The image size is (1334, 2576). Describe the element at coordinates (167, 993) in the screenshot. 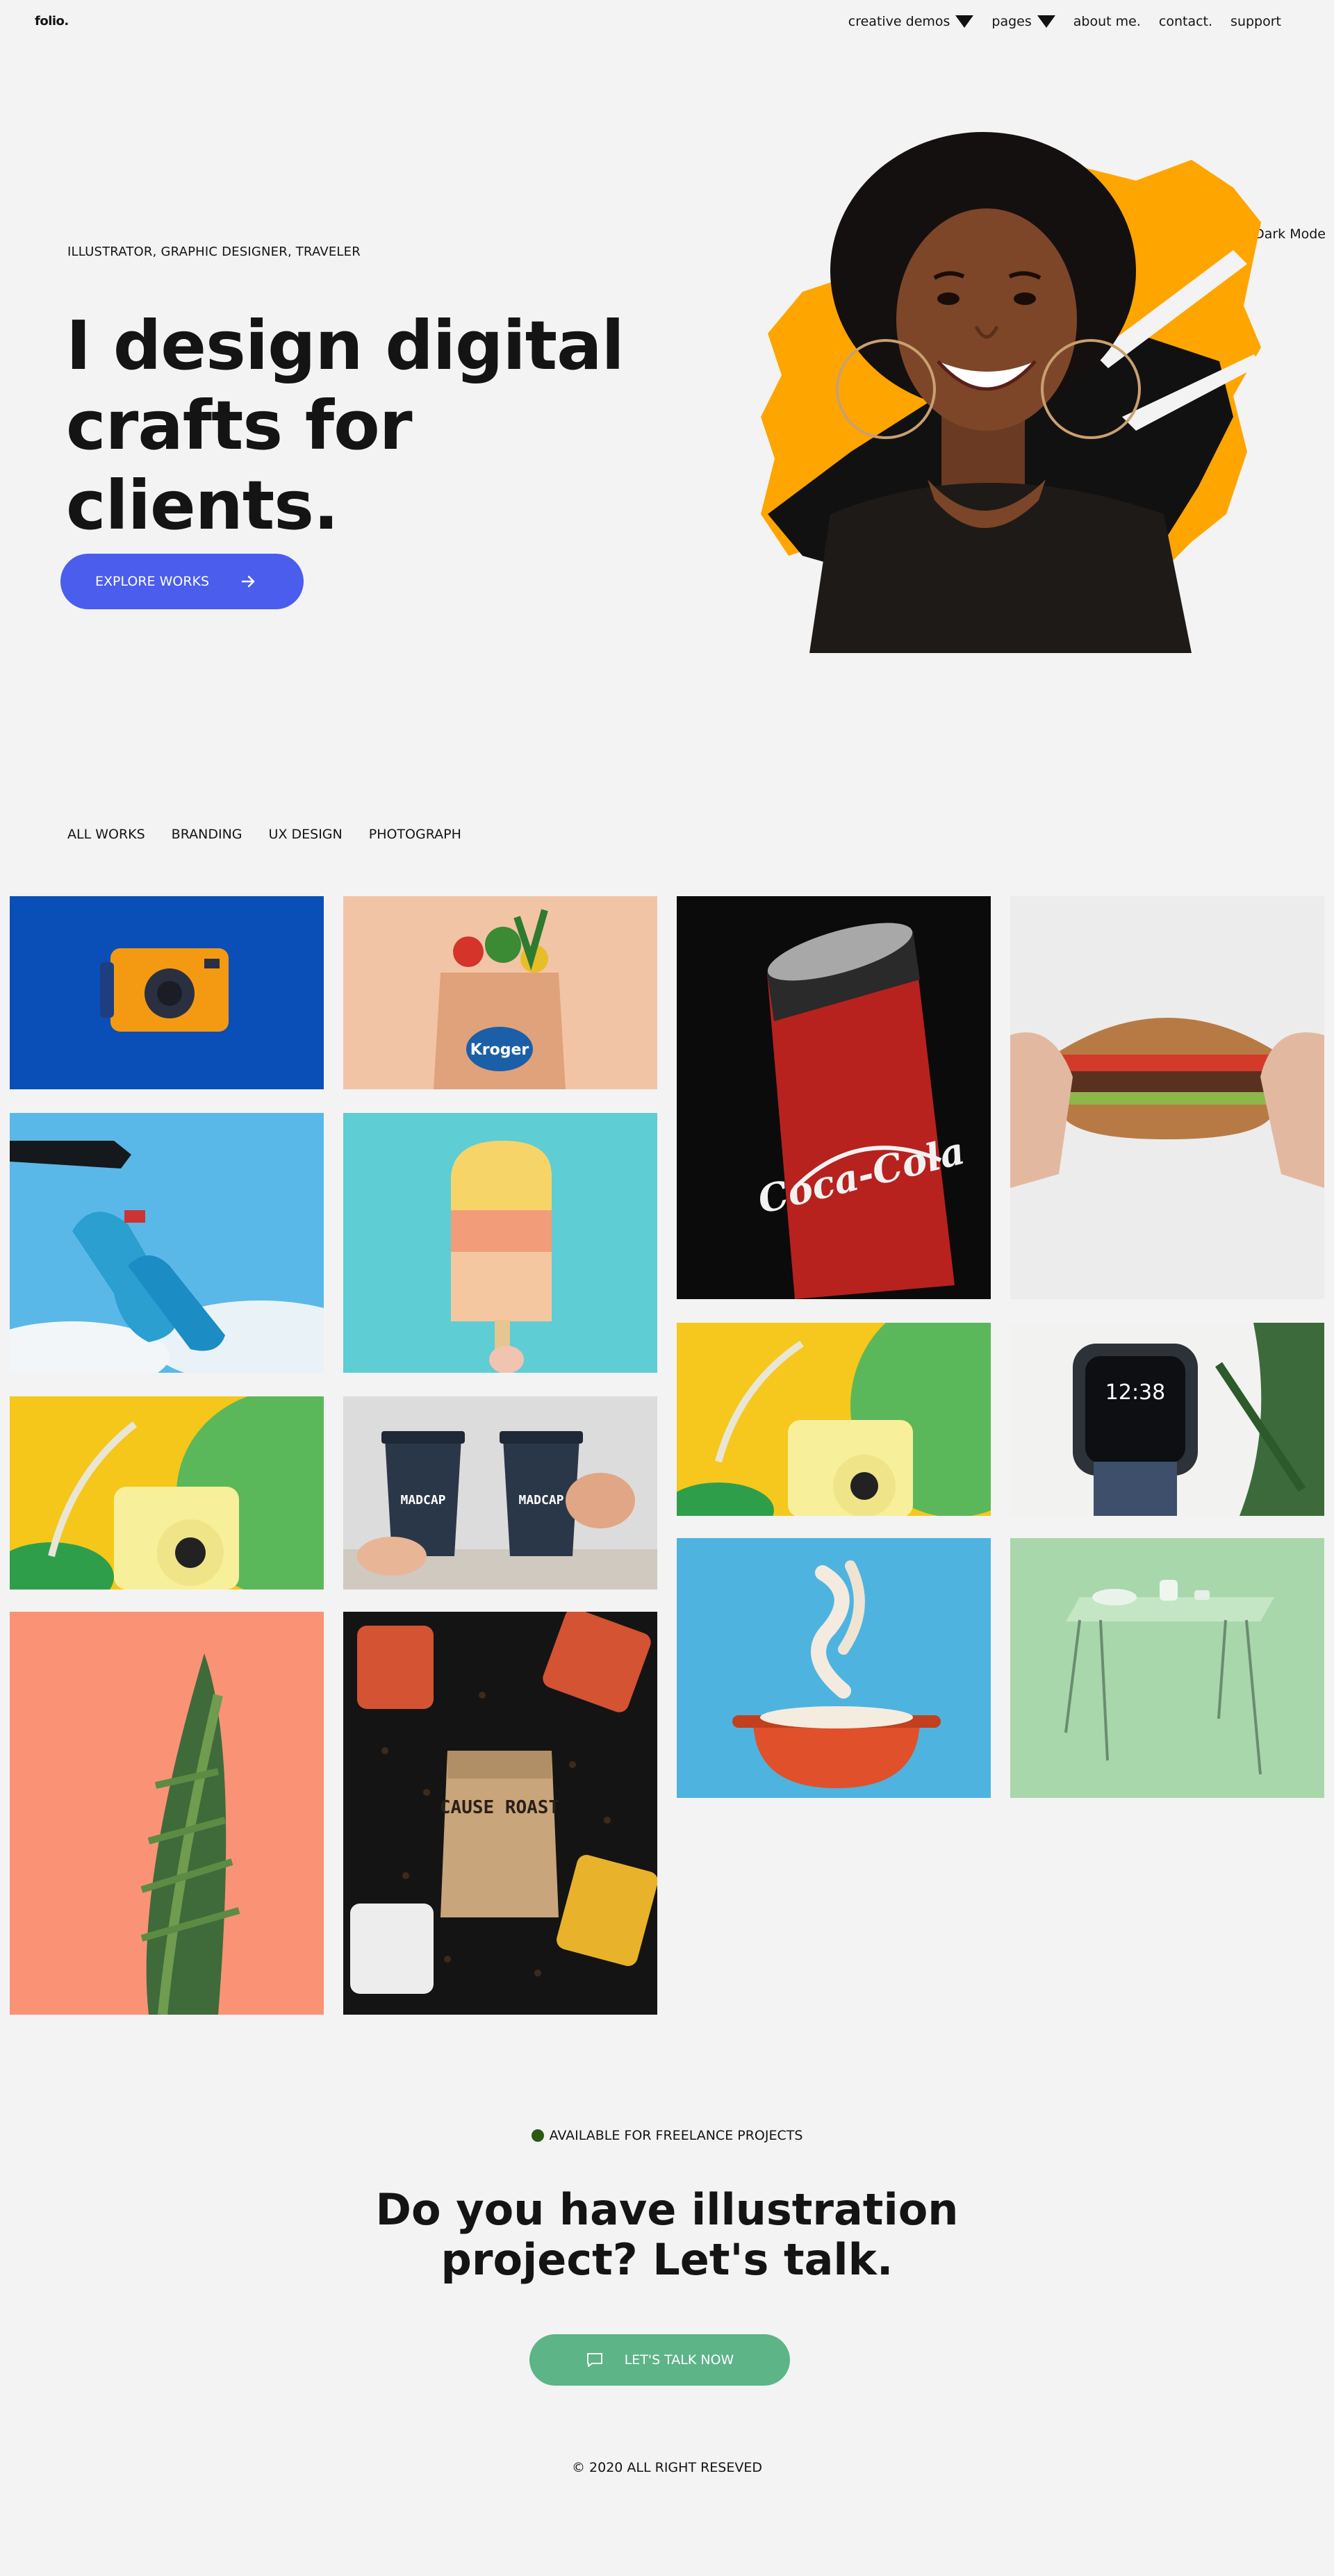

I see `gallery-tile-orange-camera` at that location.